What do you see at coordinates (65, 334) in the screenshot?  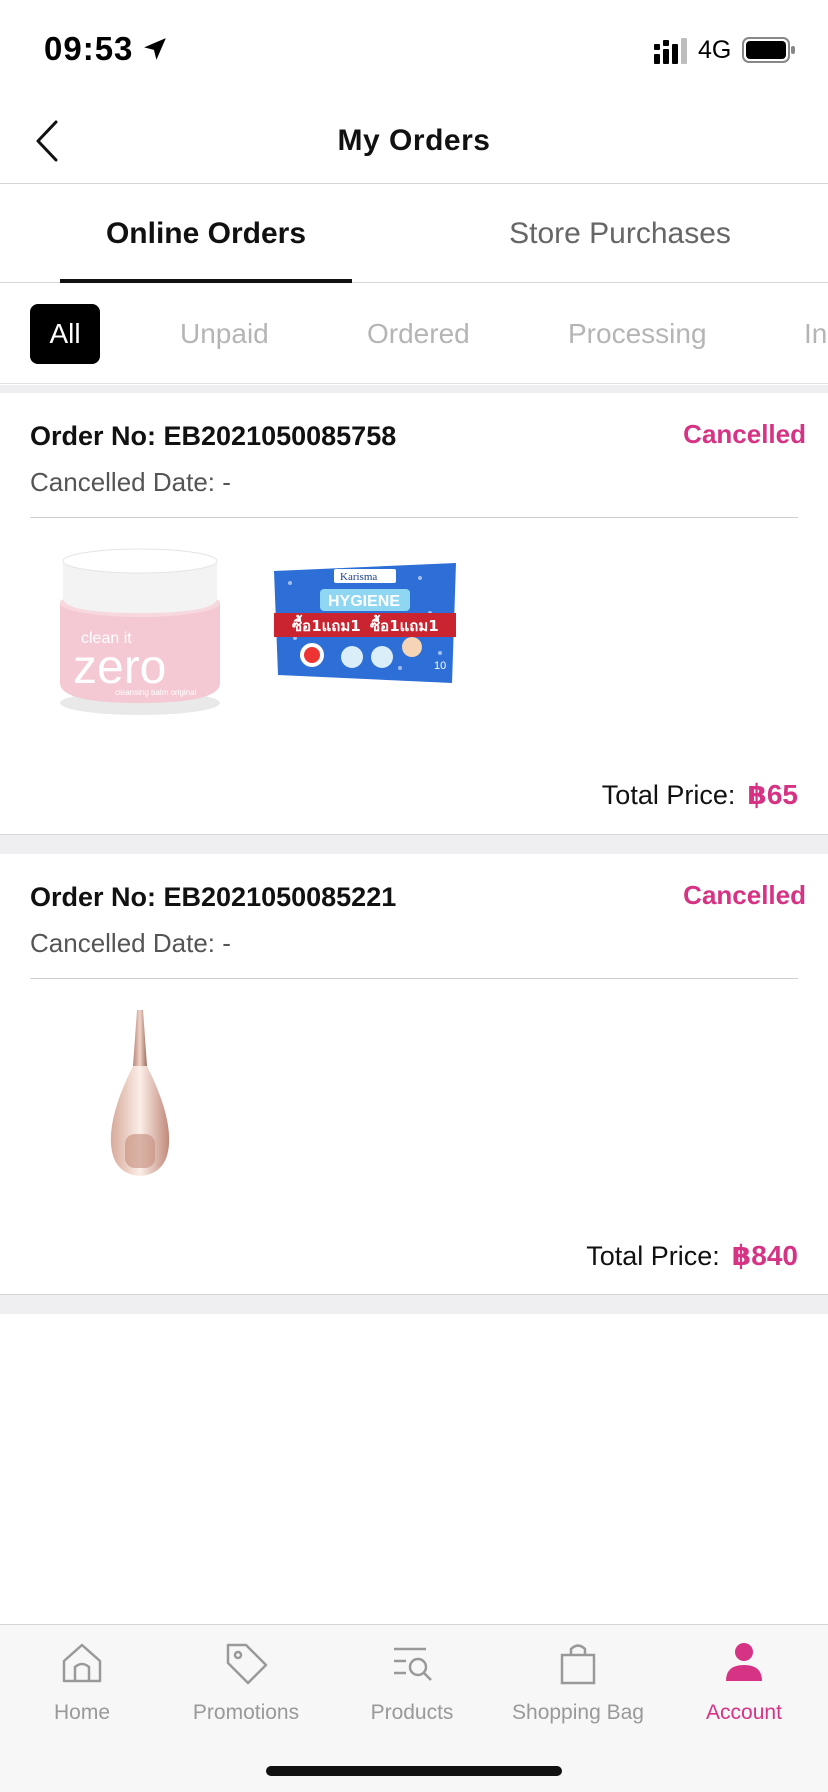 I see `filter-all: All` at bounding box center [65, 334].